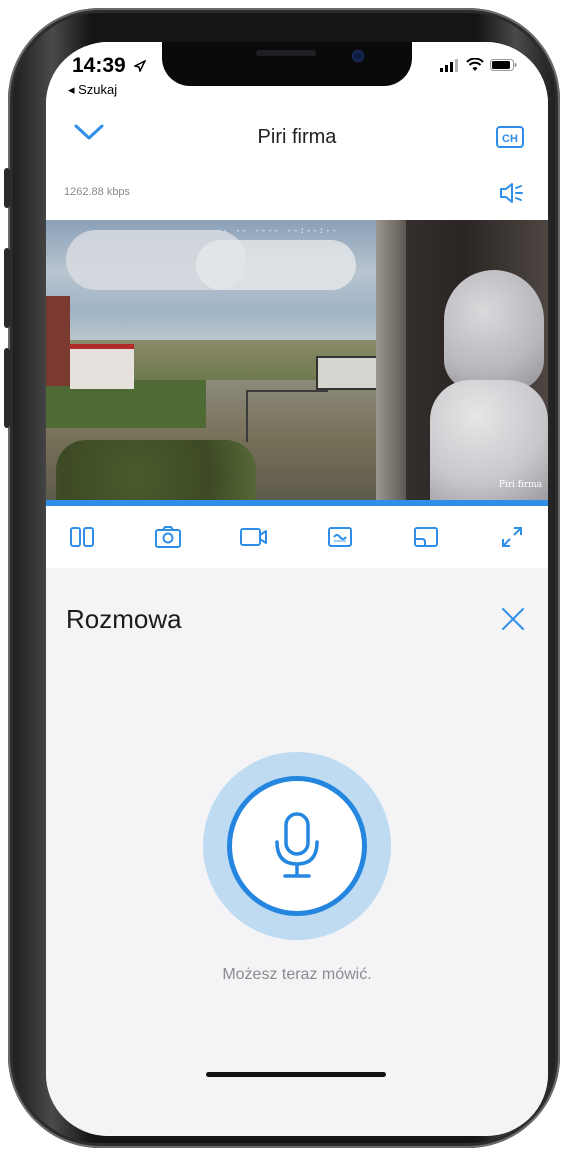 The image size is (570, 1158). I want to click on stream-info-row: 1262.88 kbps, so click(297, 194).